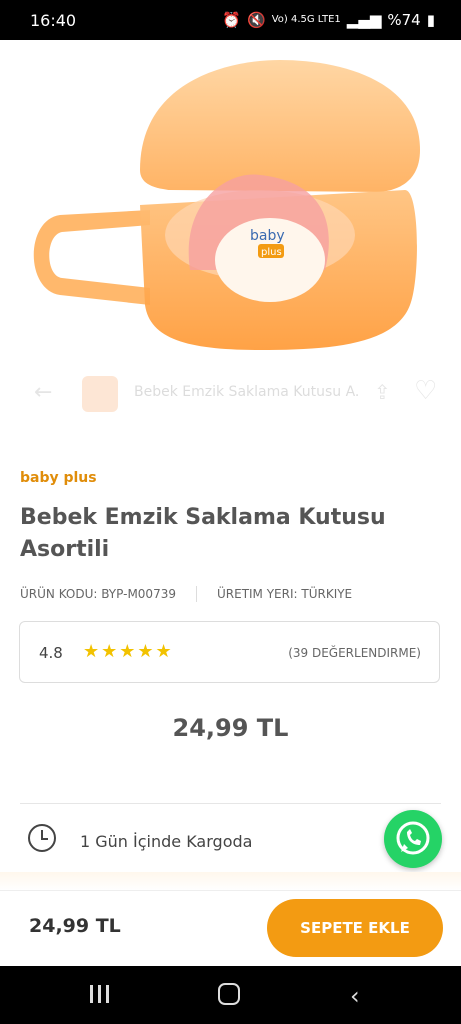  What do you see at coordinates (430, 20) in the screenshot?
I see `battery-icon: ▮` at bounding box center [430, 20].